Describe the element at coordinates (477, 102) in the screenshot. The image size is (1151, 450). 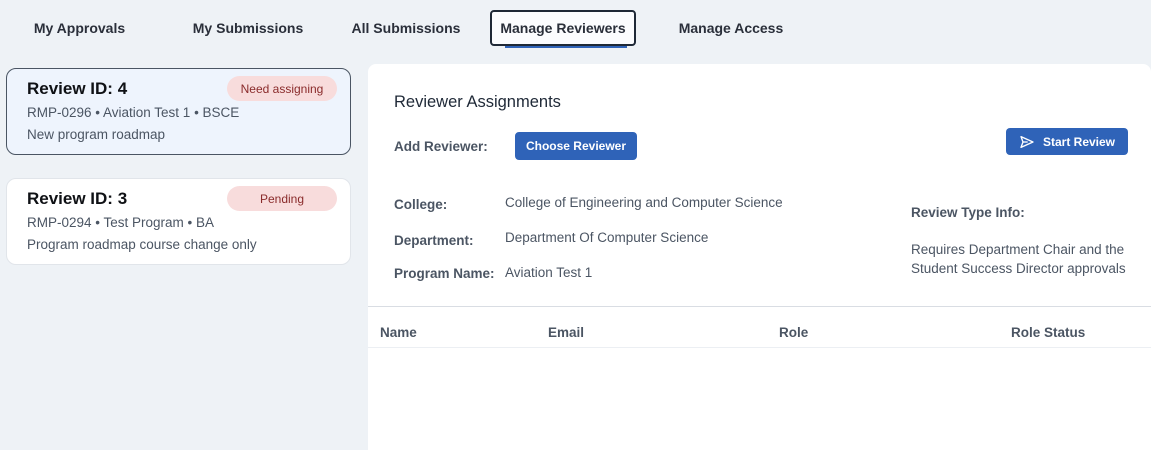
I see `panel-title: Reviewer Assignments` at that location.